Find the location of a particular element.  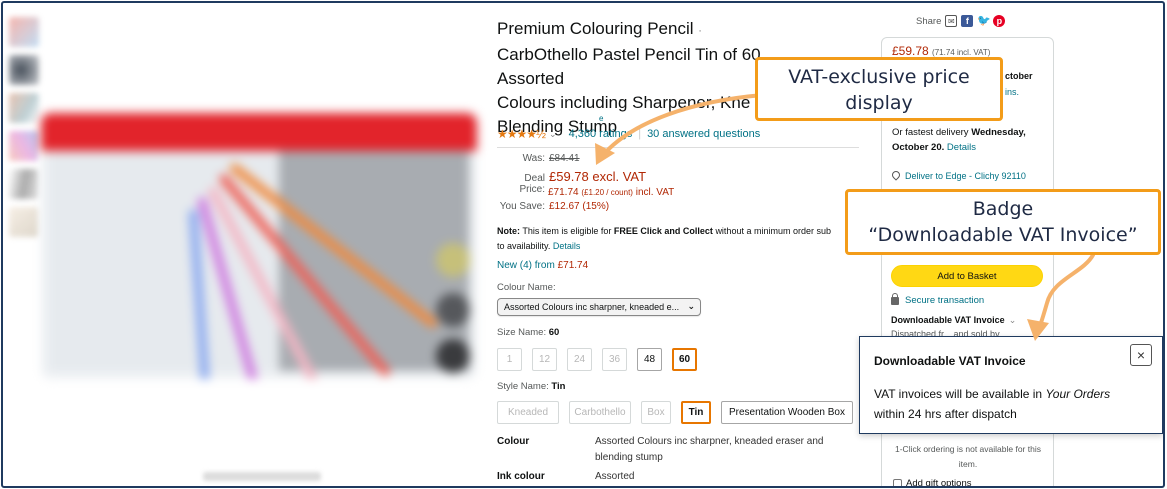

style-option-tin: Tin is located at coordinates (696, 412).